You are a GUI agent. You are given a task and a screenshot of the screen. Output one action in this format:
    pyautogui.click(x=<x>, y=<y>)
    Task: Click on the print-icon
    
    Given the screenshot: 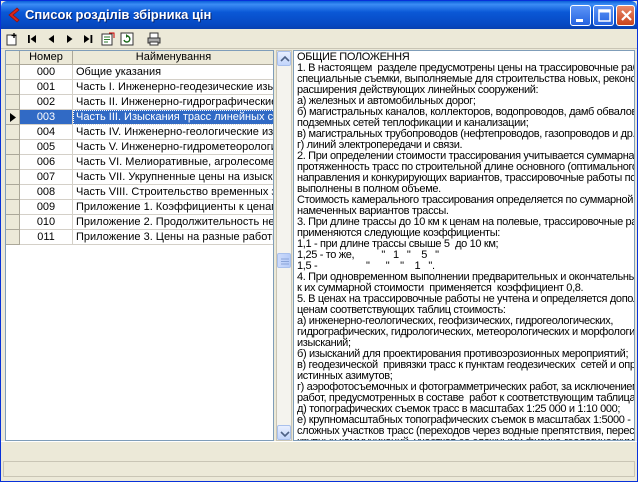 What is the action you would take?
    pyautogui.click(x=154, y=39)
    